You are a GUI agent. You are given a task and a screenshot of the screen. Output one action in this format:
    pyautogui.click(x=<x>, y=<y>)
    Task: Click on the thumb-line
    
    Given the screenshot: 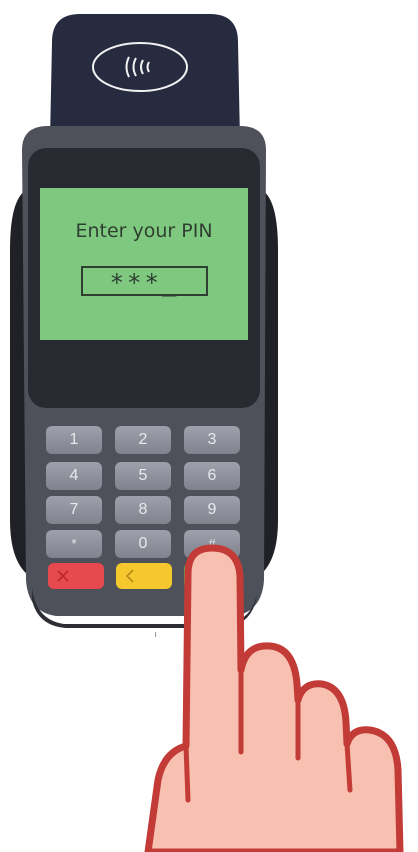 What is the action you would take?
    pyautogui.click(x=187, y=773)
    